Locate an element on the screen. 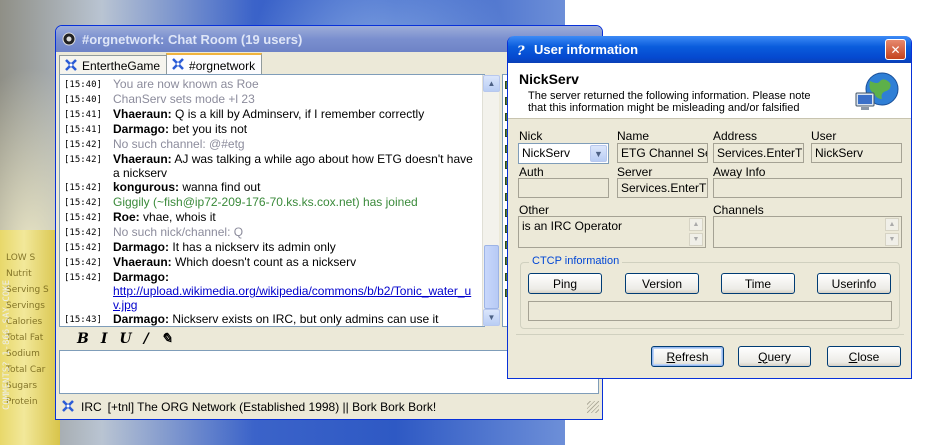 The height and width of the screenshot is (445, 940). italic-button: I is located at coordinates (104, 339).